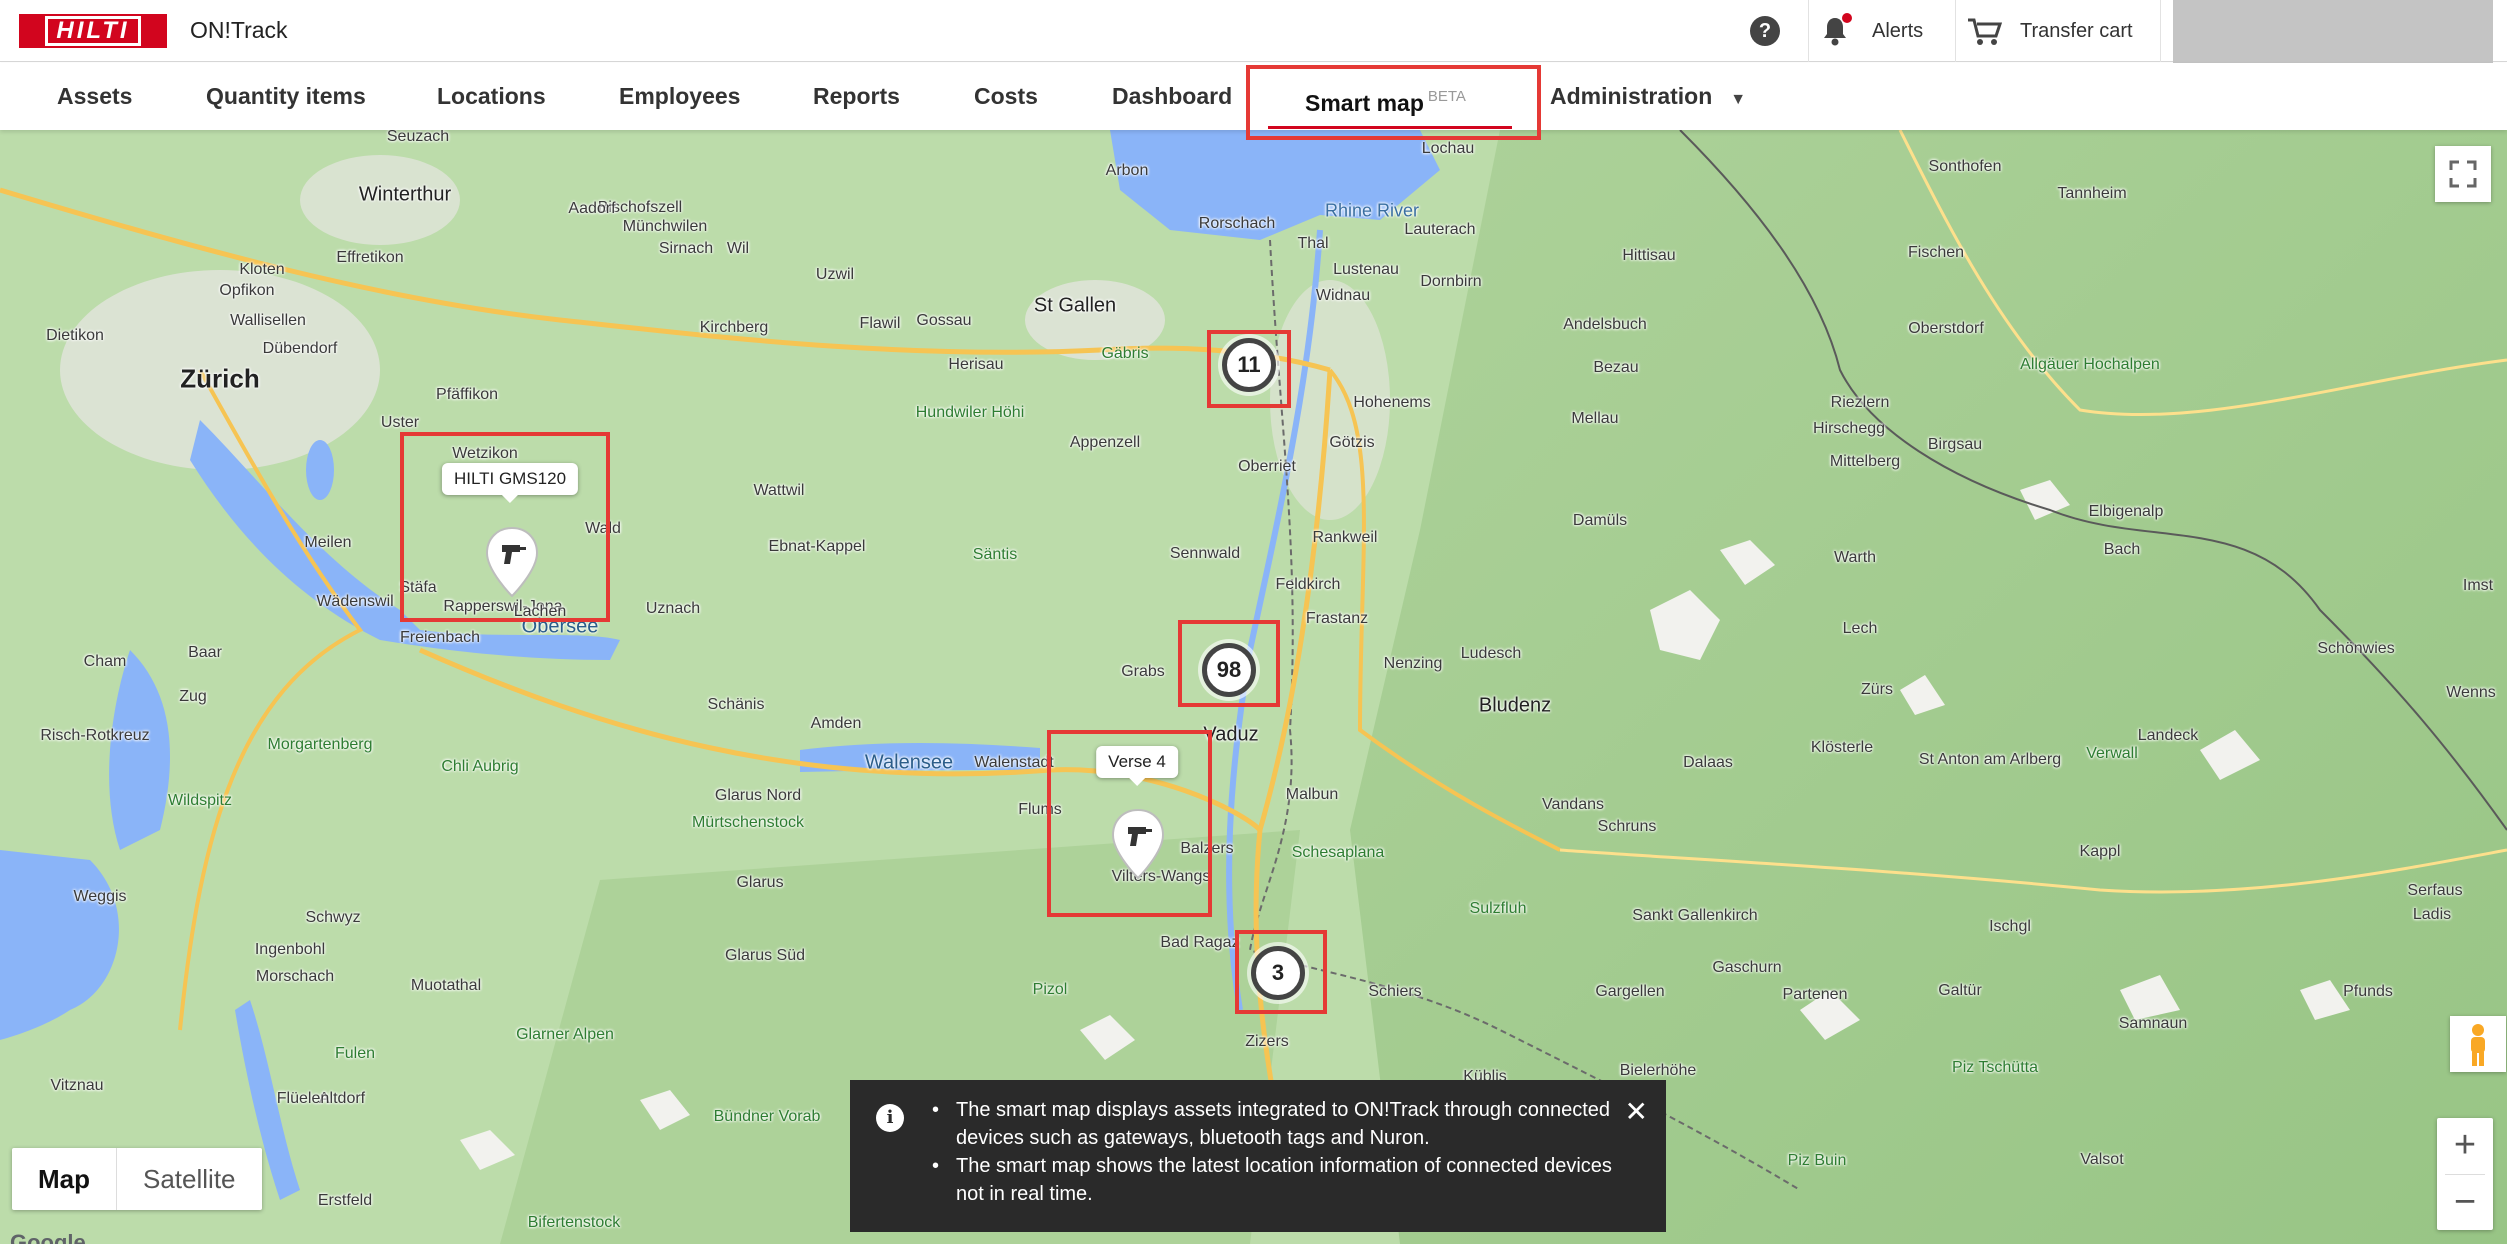 Image resolution: width=2507 pixels, height=1244 pixels. What do you see at coordinates (1200, 942) in the screenshot?
I see `place-label: Bad Ragaz` at bounding box center [1200, 942].